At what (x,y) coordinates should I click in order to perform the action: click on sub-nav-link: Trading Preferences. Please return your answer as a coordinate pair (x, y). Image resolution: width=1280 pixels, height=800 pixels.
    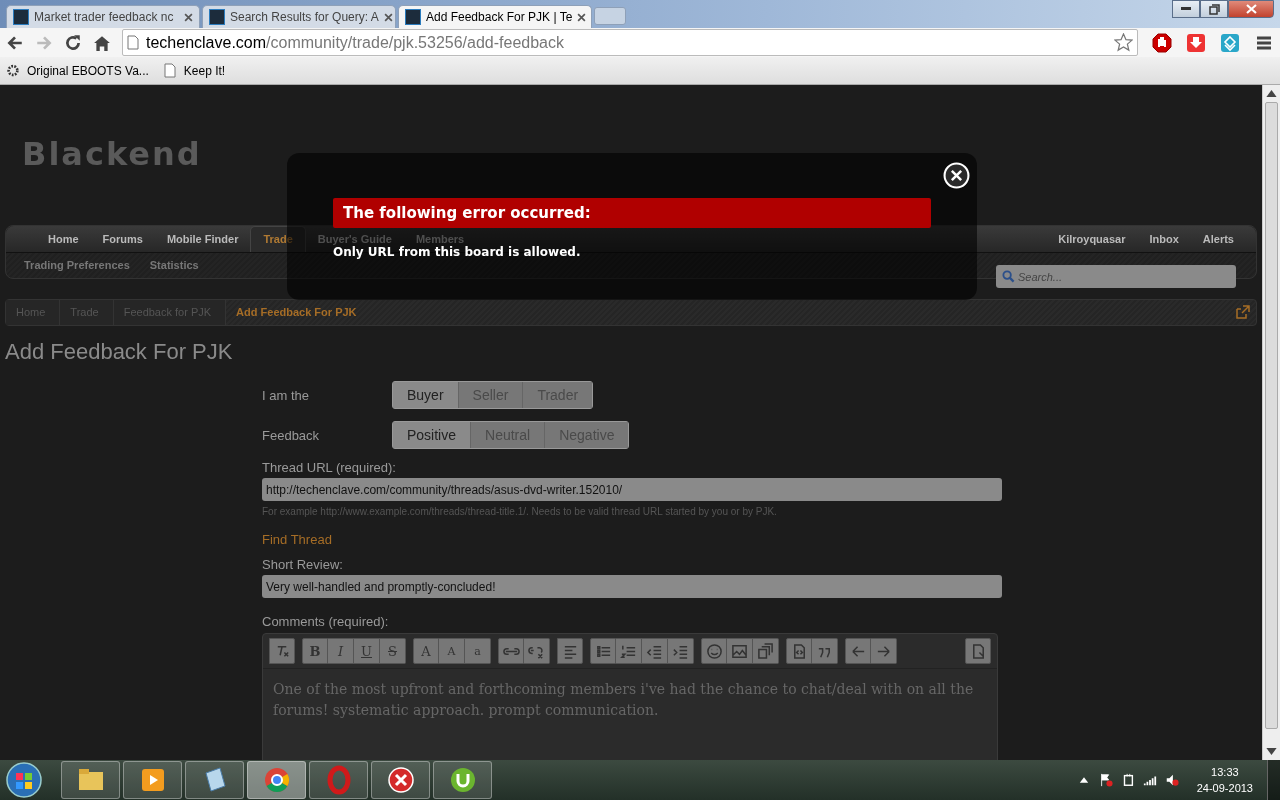
    Looking at the image, I should click on (77, 265).